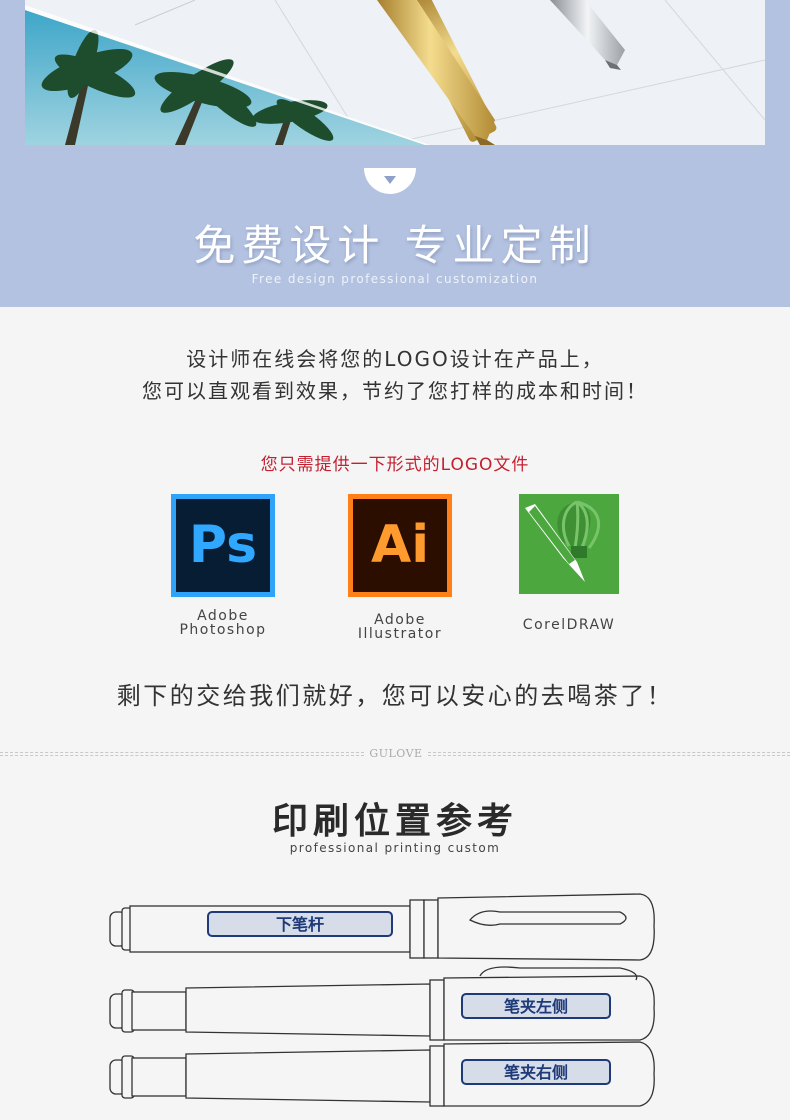 The width and height of the screenshot is (790, 1120). What do you see at coordinates (395, 465) in the screenshot?
I see `formats-prompt: 您只需提供一下形式的LOGO文件` at bounding box center [395, 465].